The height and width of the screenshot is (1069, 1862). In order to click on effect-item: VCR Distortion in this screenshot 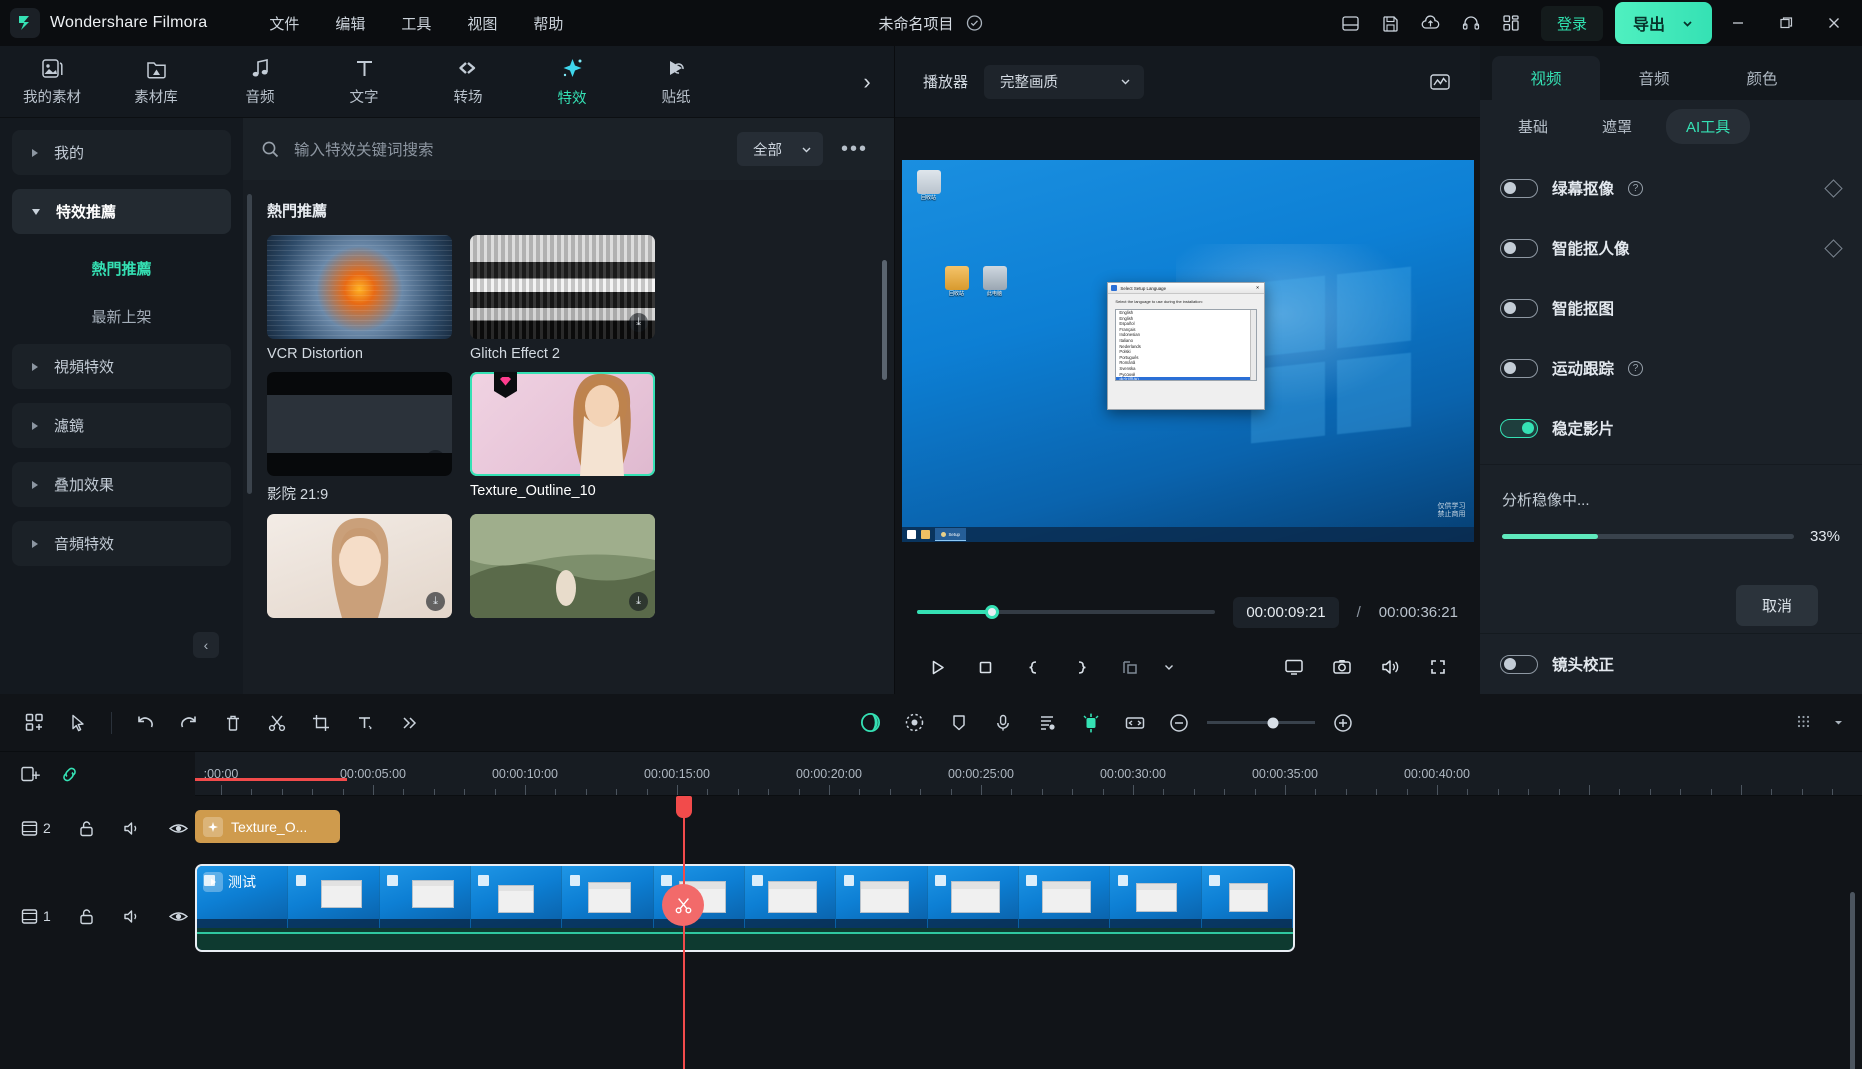, I will do `click(359, 298)`.